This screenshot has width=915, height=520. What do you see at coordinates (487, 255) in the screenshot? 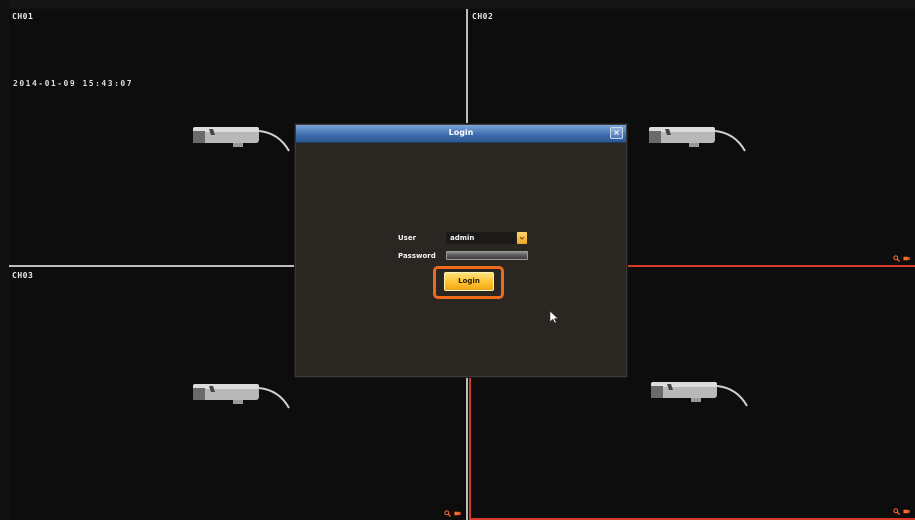
I see `password-field` at bounding box center [487, 255].